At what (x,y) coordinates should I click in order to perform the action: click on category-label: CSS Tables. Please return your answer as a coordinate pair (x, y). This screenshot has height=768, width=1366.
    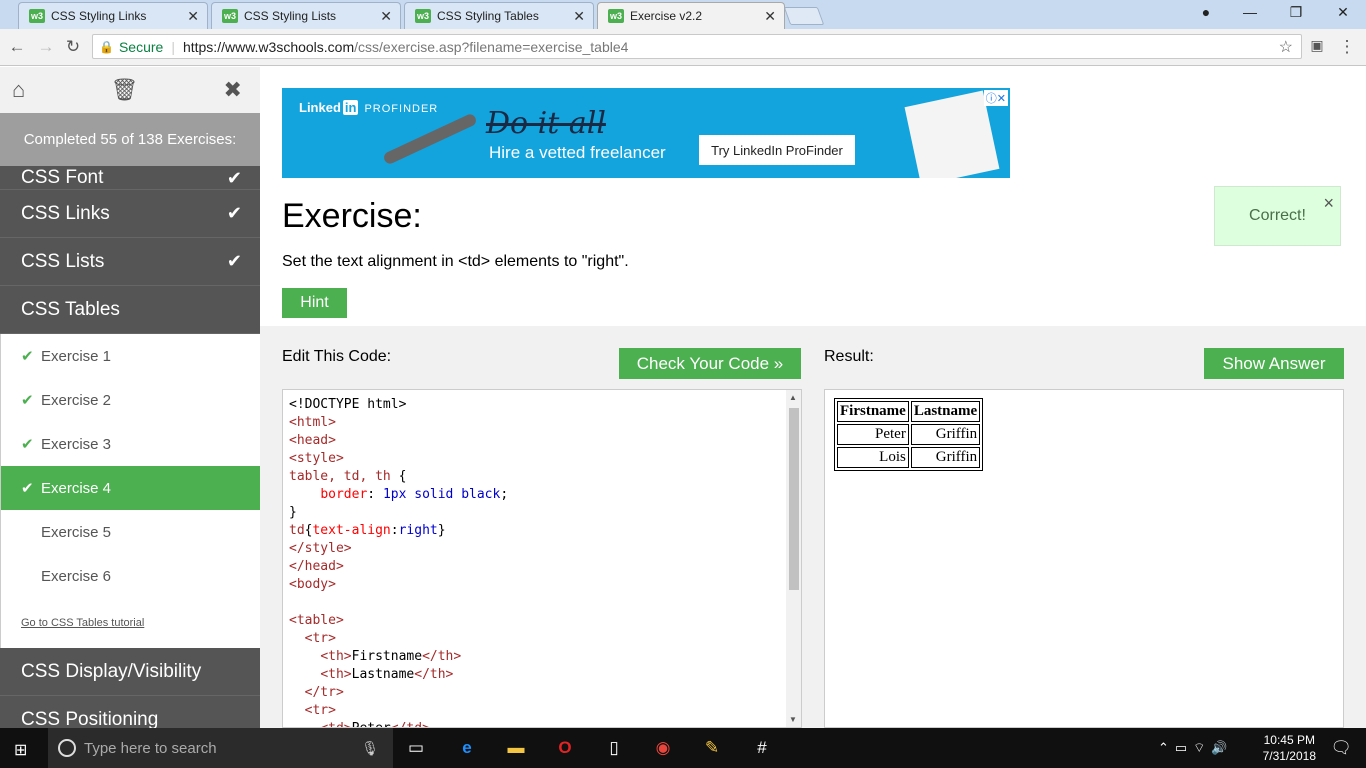
    Looking at the image, I should click on (70, 309).